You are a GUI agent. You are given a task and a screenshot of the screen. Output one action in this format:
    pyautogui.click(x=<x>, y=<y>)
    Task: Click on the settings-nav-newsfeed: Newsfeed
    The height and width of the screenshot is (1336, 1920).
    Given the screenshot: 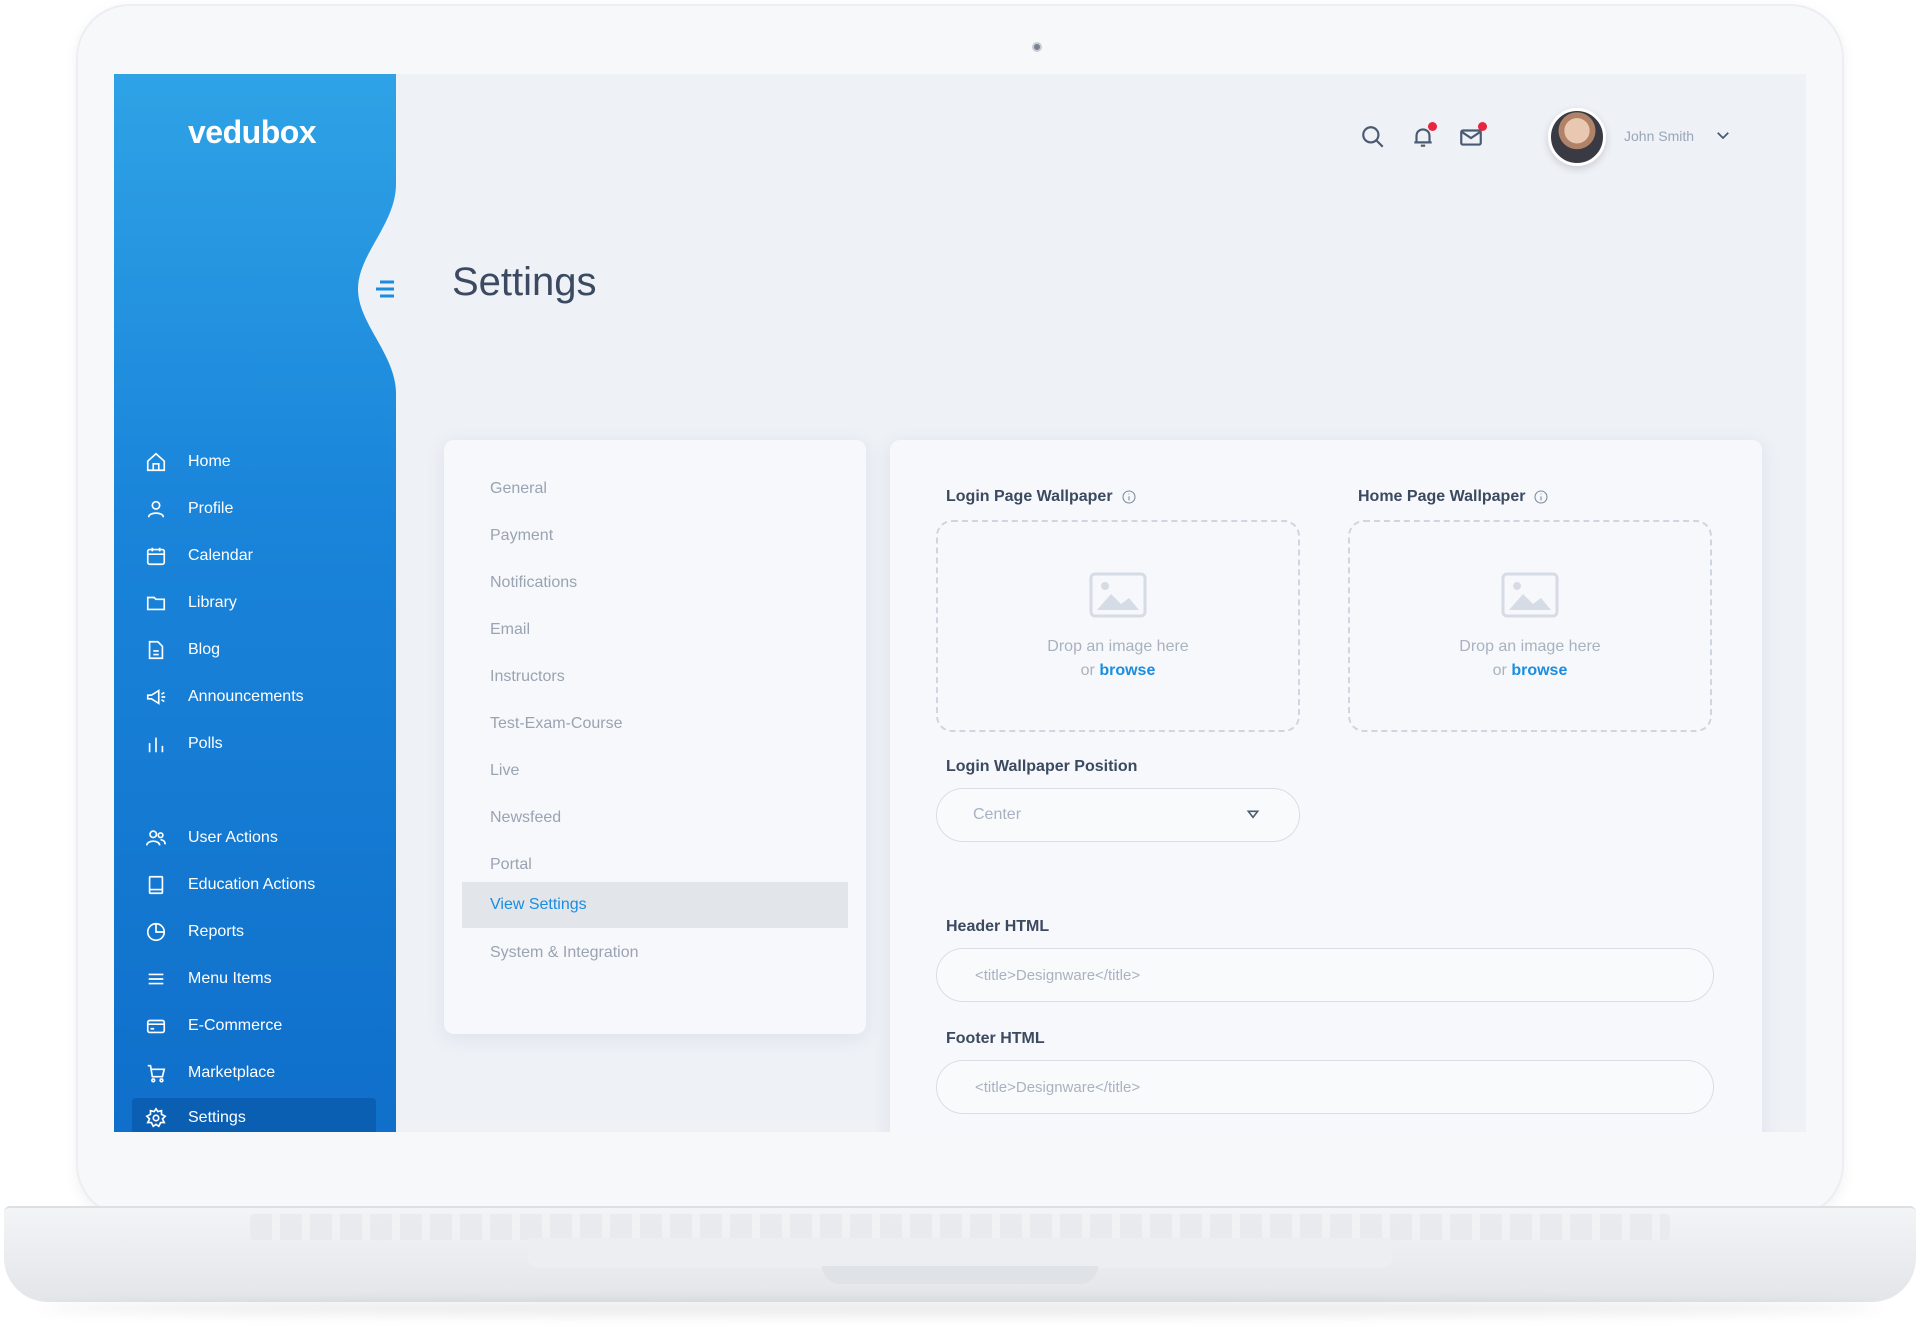 What is the action you would take?
    pyautogui.click(x=655, y=818)
    